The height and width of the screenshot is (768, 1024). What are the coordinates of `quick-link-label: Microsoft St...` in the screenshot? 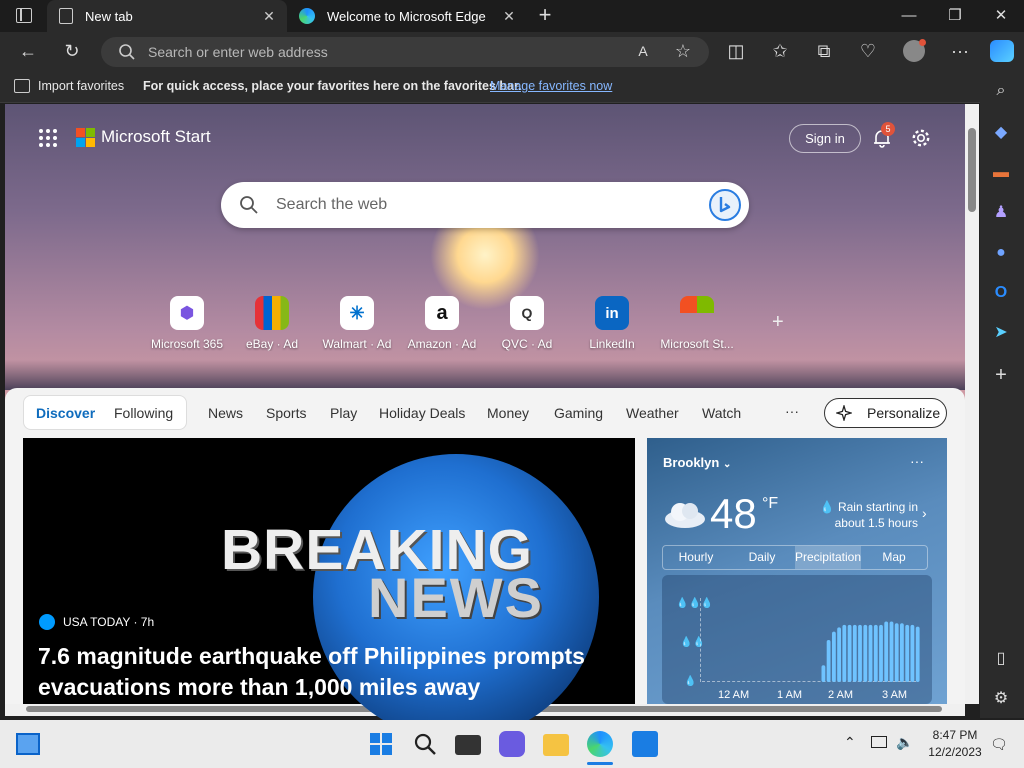 It's located at (697, 344).